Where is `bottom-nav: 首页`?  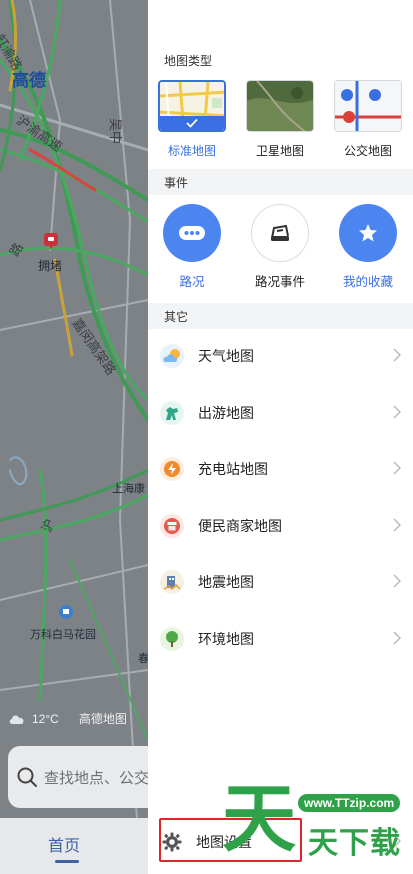
bottom-nav: 首页 is located at coordinates (74, 846).